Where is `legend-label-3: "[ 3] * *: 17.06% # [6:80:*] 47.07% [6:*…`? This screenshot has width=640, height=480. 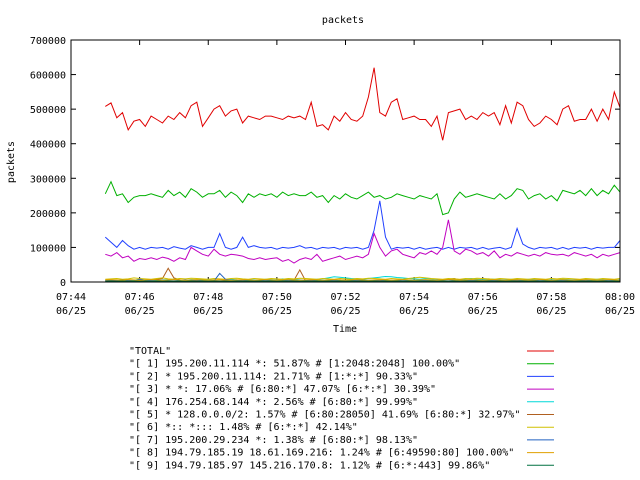 legend-label-3: "[ 3] * *: 17.06% # [6:80:*] 47.07% [6:*… is located at coordinates (282, 389).